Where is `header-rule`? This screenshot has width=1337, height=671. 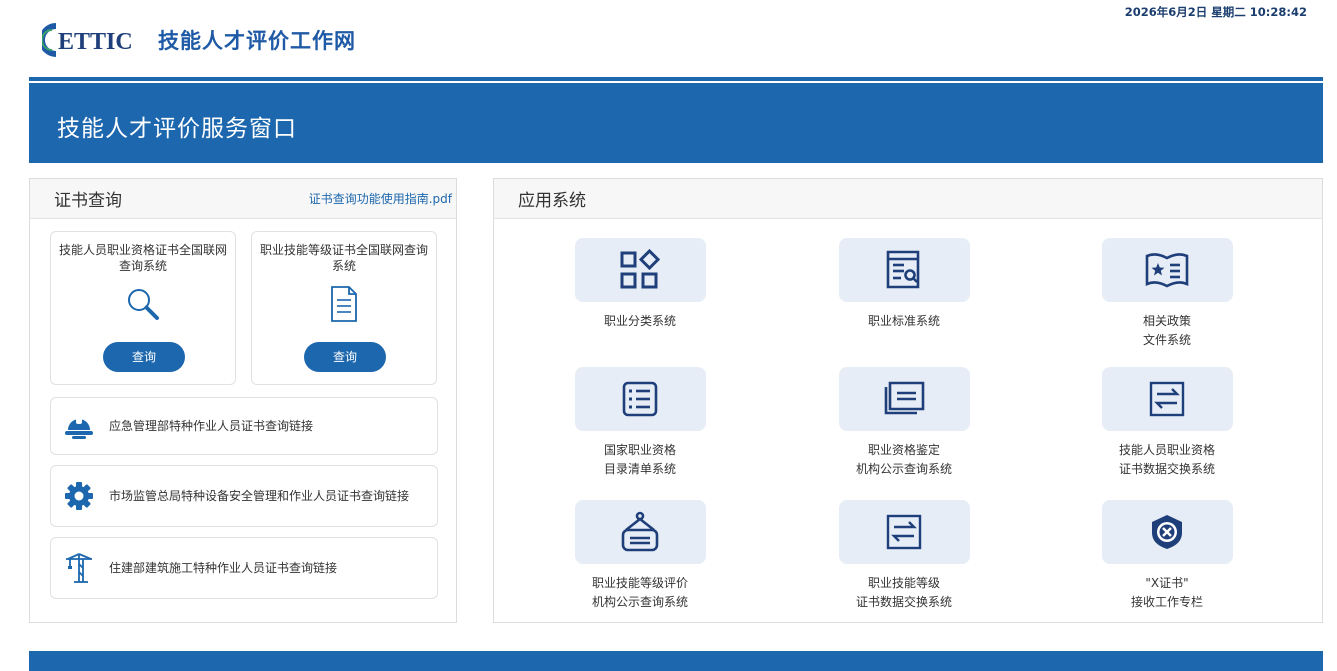 header-rule is located at coordinates (676, 79).